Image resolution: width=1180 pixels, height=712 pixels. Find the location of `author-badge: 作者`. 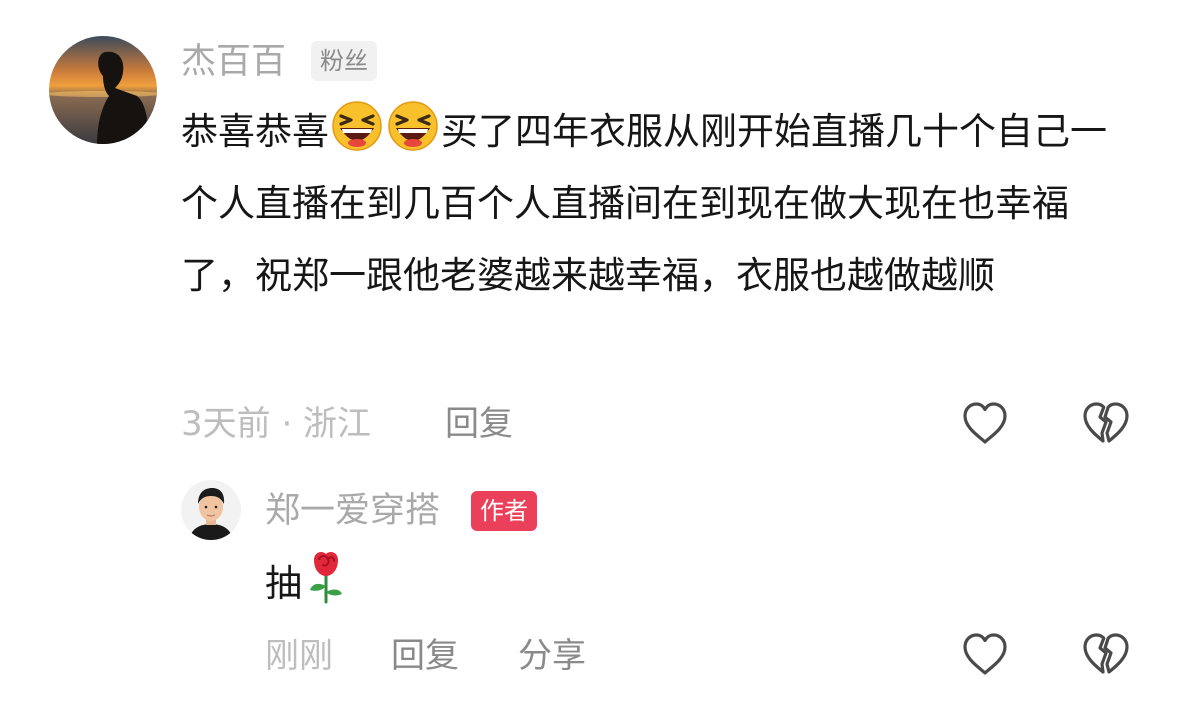

author-badge: 作者 is located at coordinates (504, 511).